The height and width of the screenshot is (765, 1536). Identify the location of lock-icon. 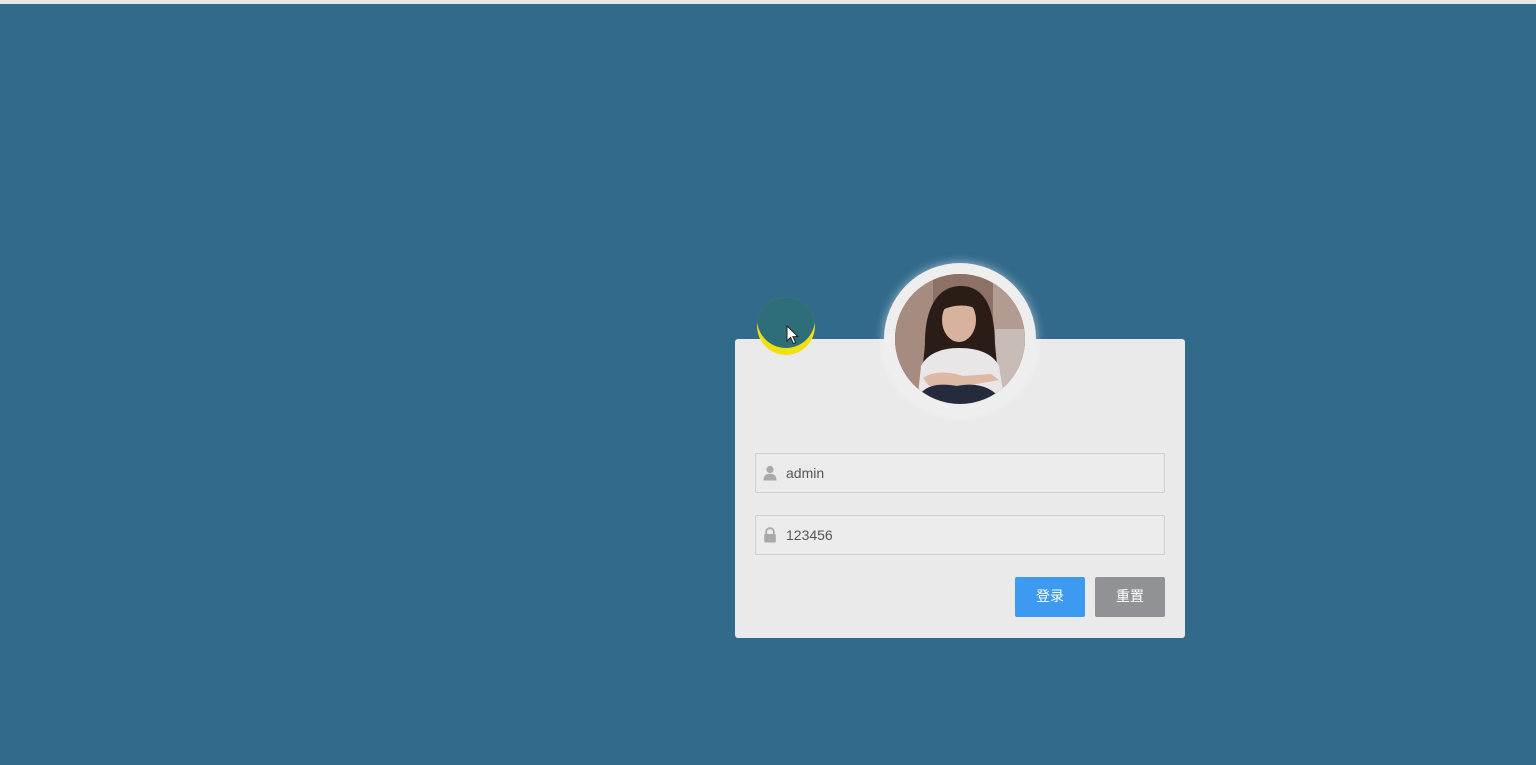
(770, 535).